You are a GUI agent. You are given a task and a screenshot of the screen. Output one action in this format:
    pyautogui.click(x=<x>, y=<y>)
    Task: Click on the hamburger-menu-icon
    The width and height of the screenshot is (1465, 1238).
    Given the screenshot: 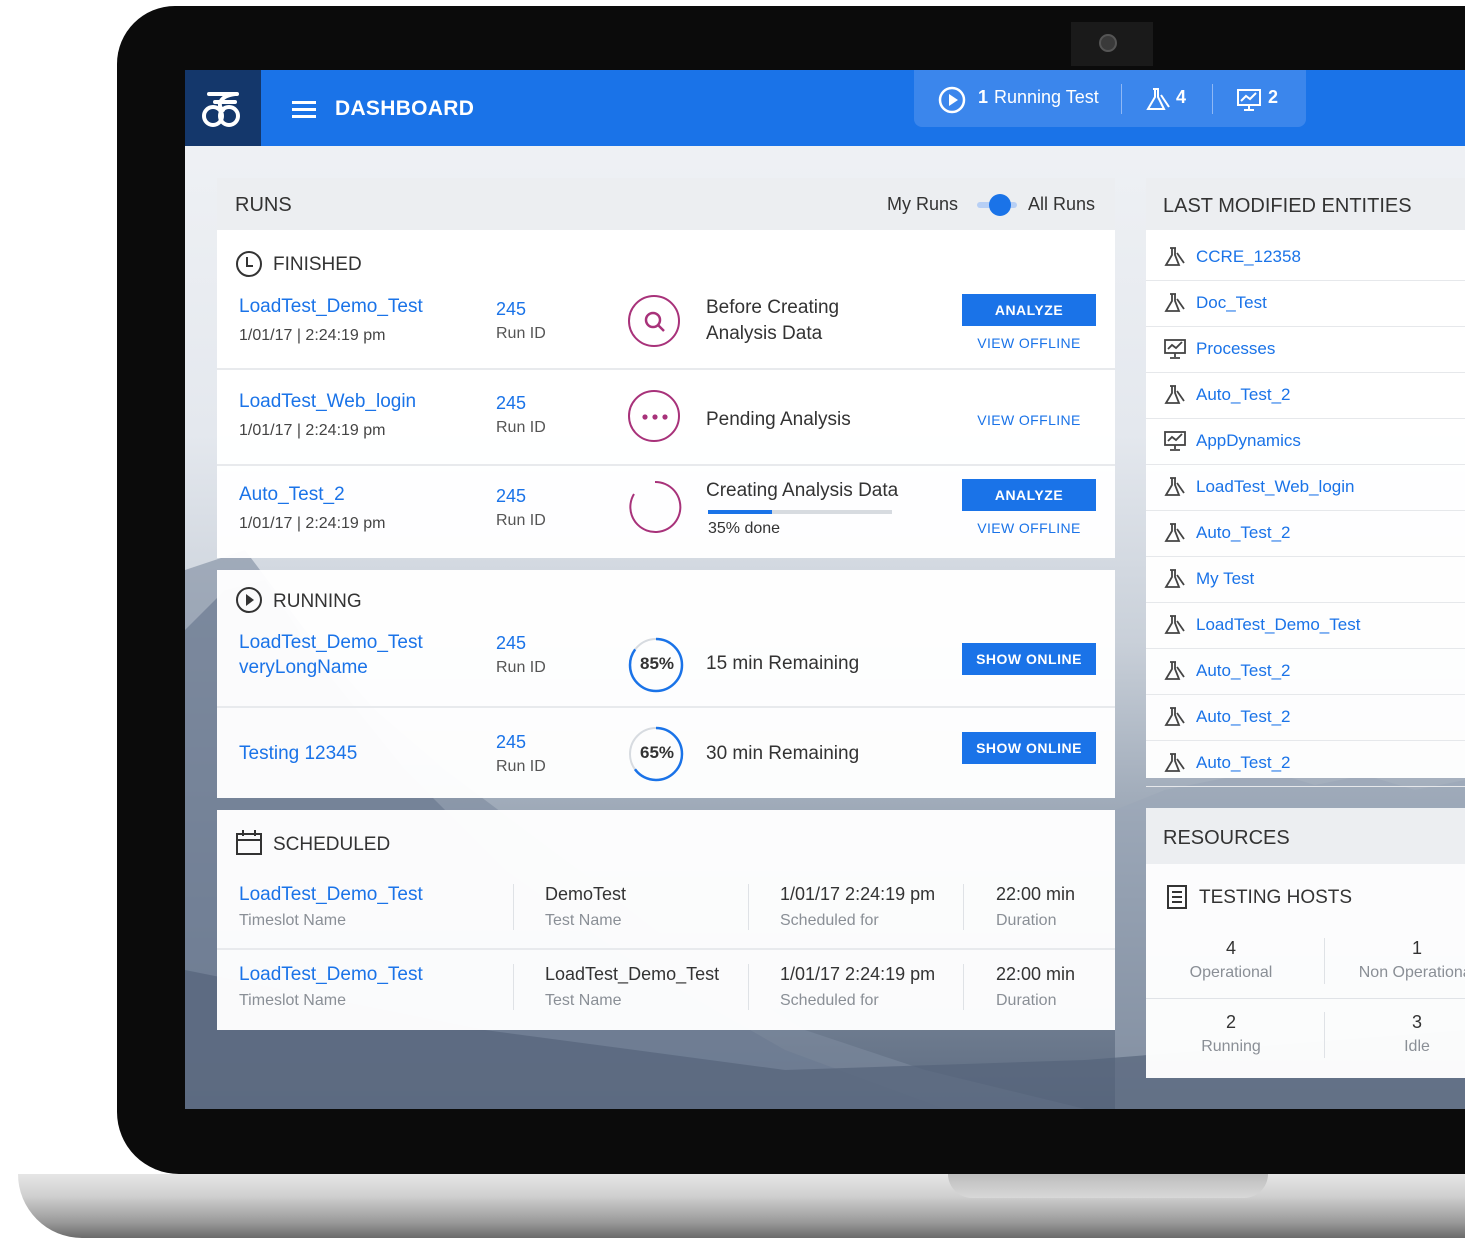 What is the action you would take?
    pyautogui.click(x=304, y=110)
    